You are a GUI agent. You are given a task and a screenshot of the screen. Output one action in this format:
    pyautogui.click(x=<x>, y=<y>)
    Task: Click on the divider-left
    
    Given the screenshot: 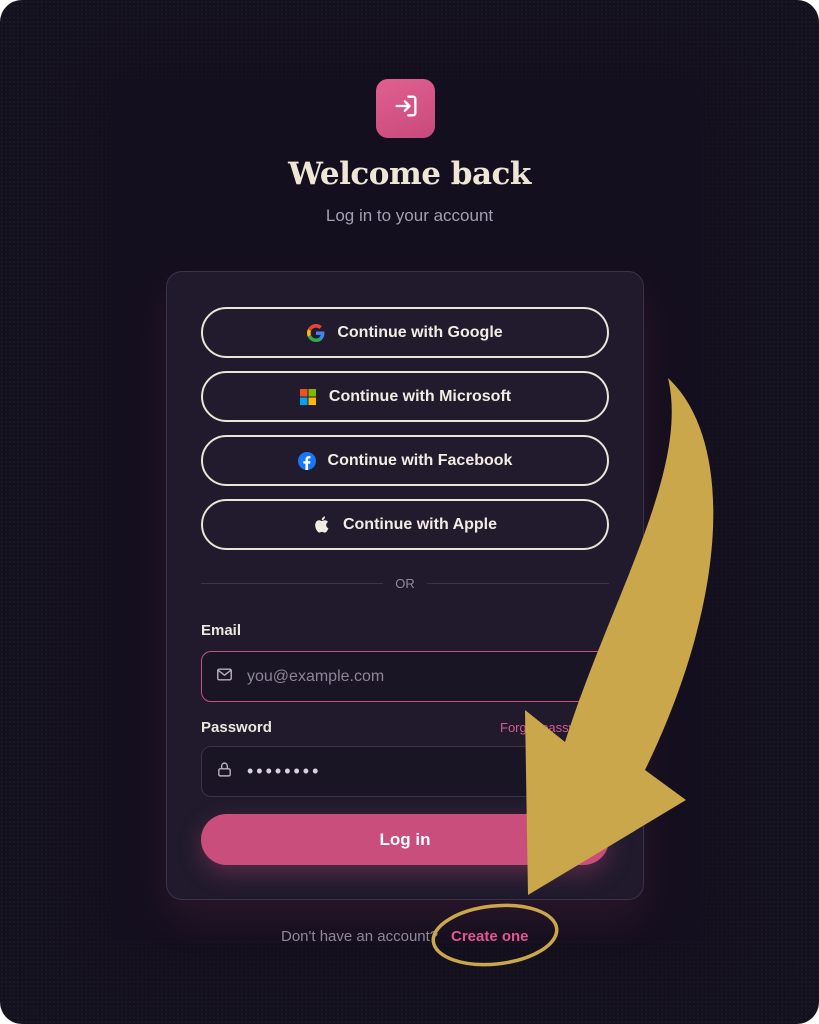 What is the action you would take?
    pyautogui.click(x=292, y=583)
    